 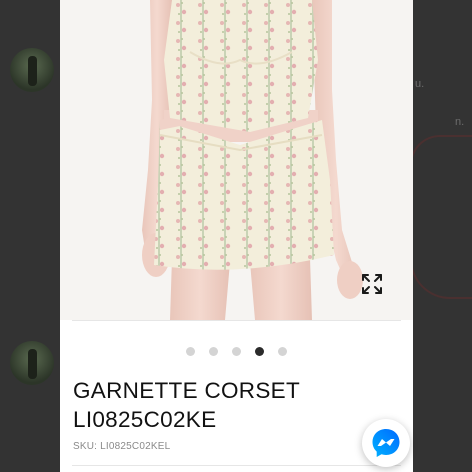 I want to click on product-title: GARNETTE CORSET LI0825C02KE, so click(x=238, y=405).